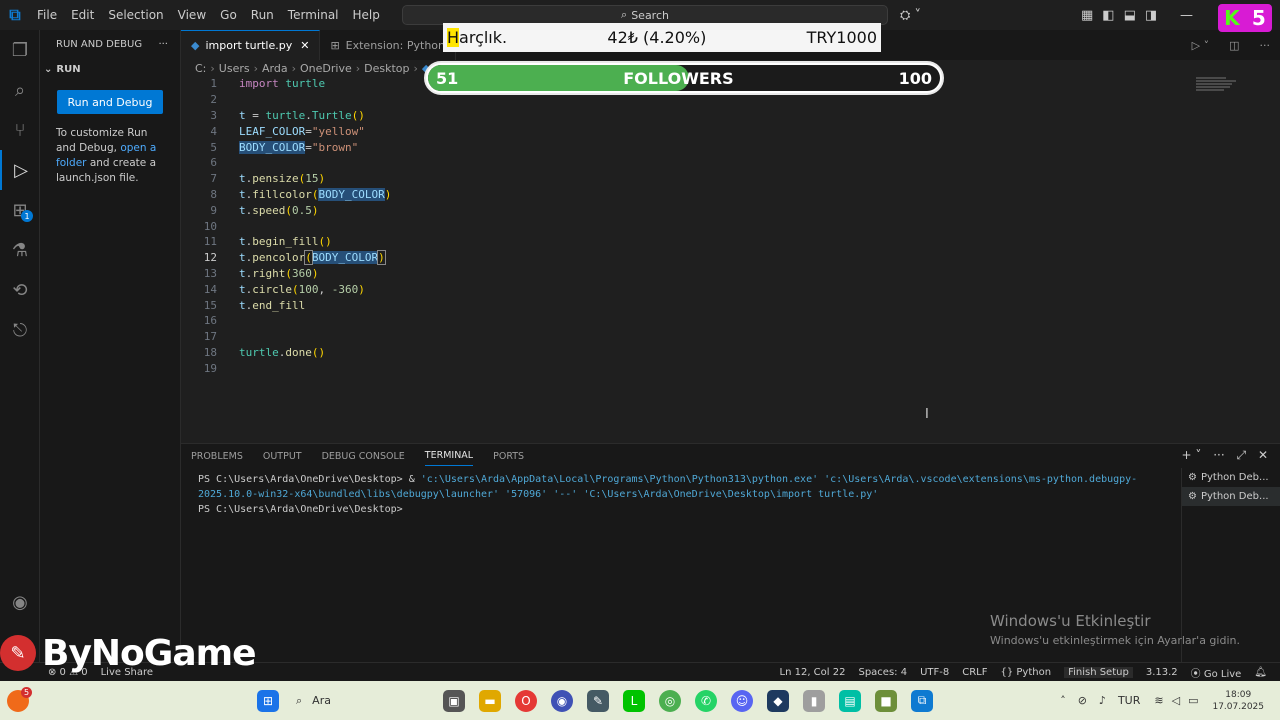  What do you see at coordinates (285, 241) in the screenshot?
I see `code-line: t.begin_fill()` at bounding box center [285, 241].